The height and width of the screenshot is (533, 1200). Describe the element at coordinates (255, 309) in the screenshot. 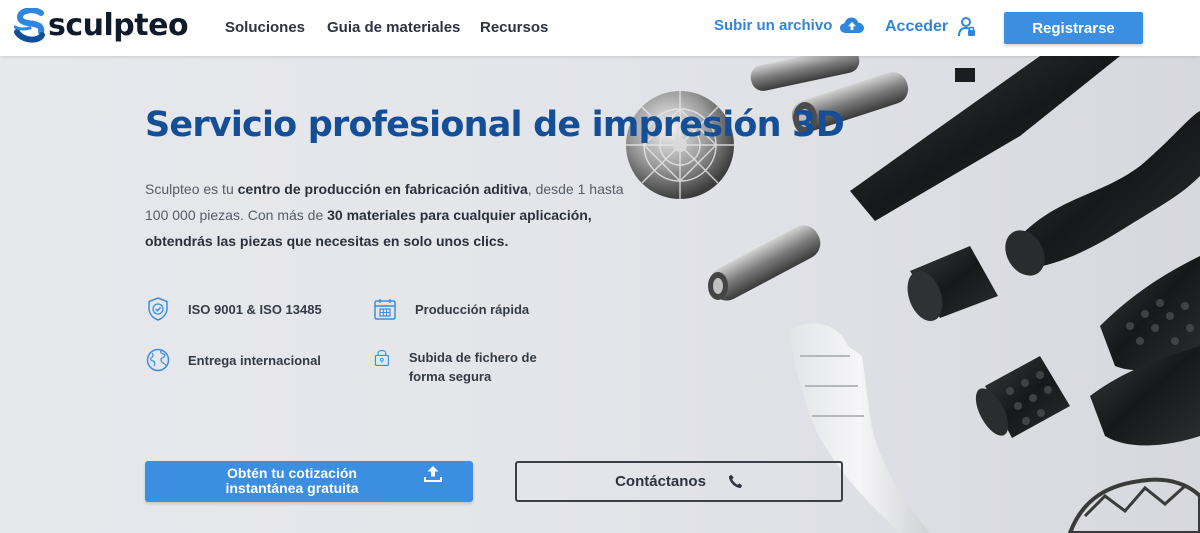

I see `feature-iso-label: ISO 9001 & ISO 13485` at that location.